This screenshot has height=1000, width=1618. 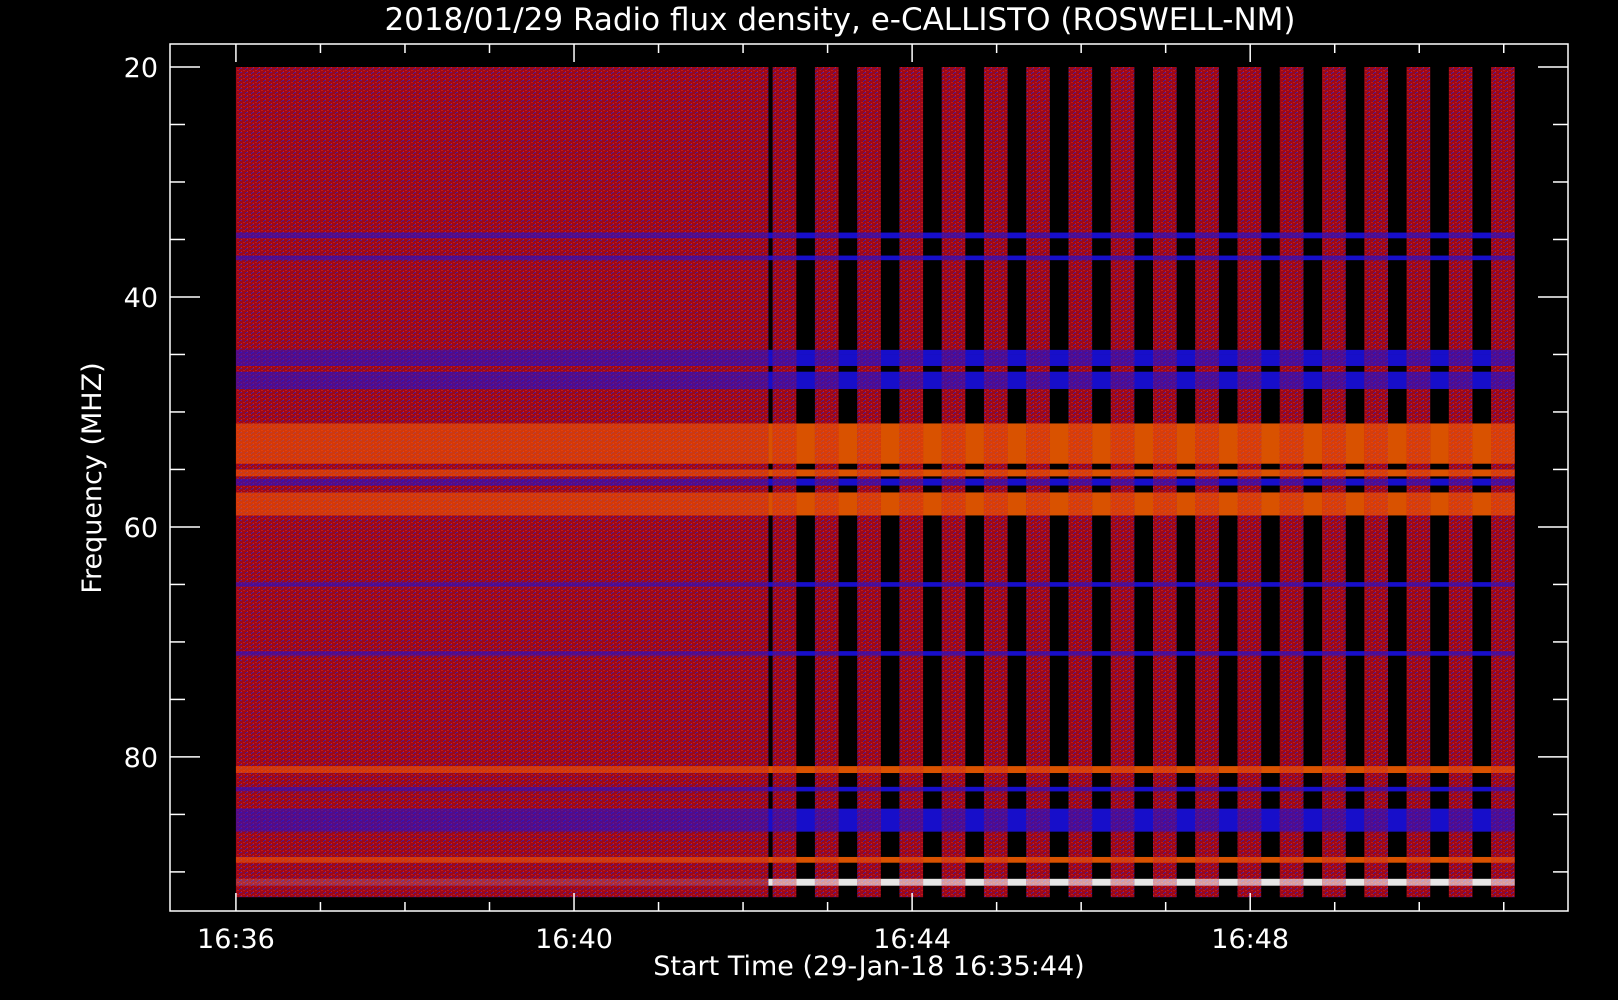 What do you see at coordinates (141, 758) in the screenshot?
I see `y-tick-label: 80` at bounding box center [141, 758].